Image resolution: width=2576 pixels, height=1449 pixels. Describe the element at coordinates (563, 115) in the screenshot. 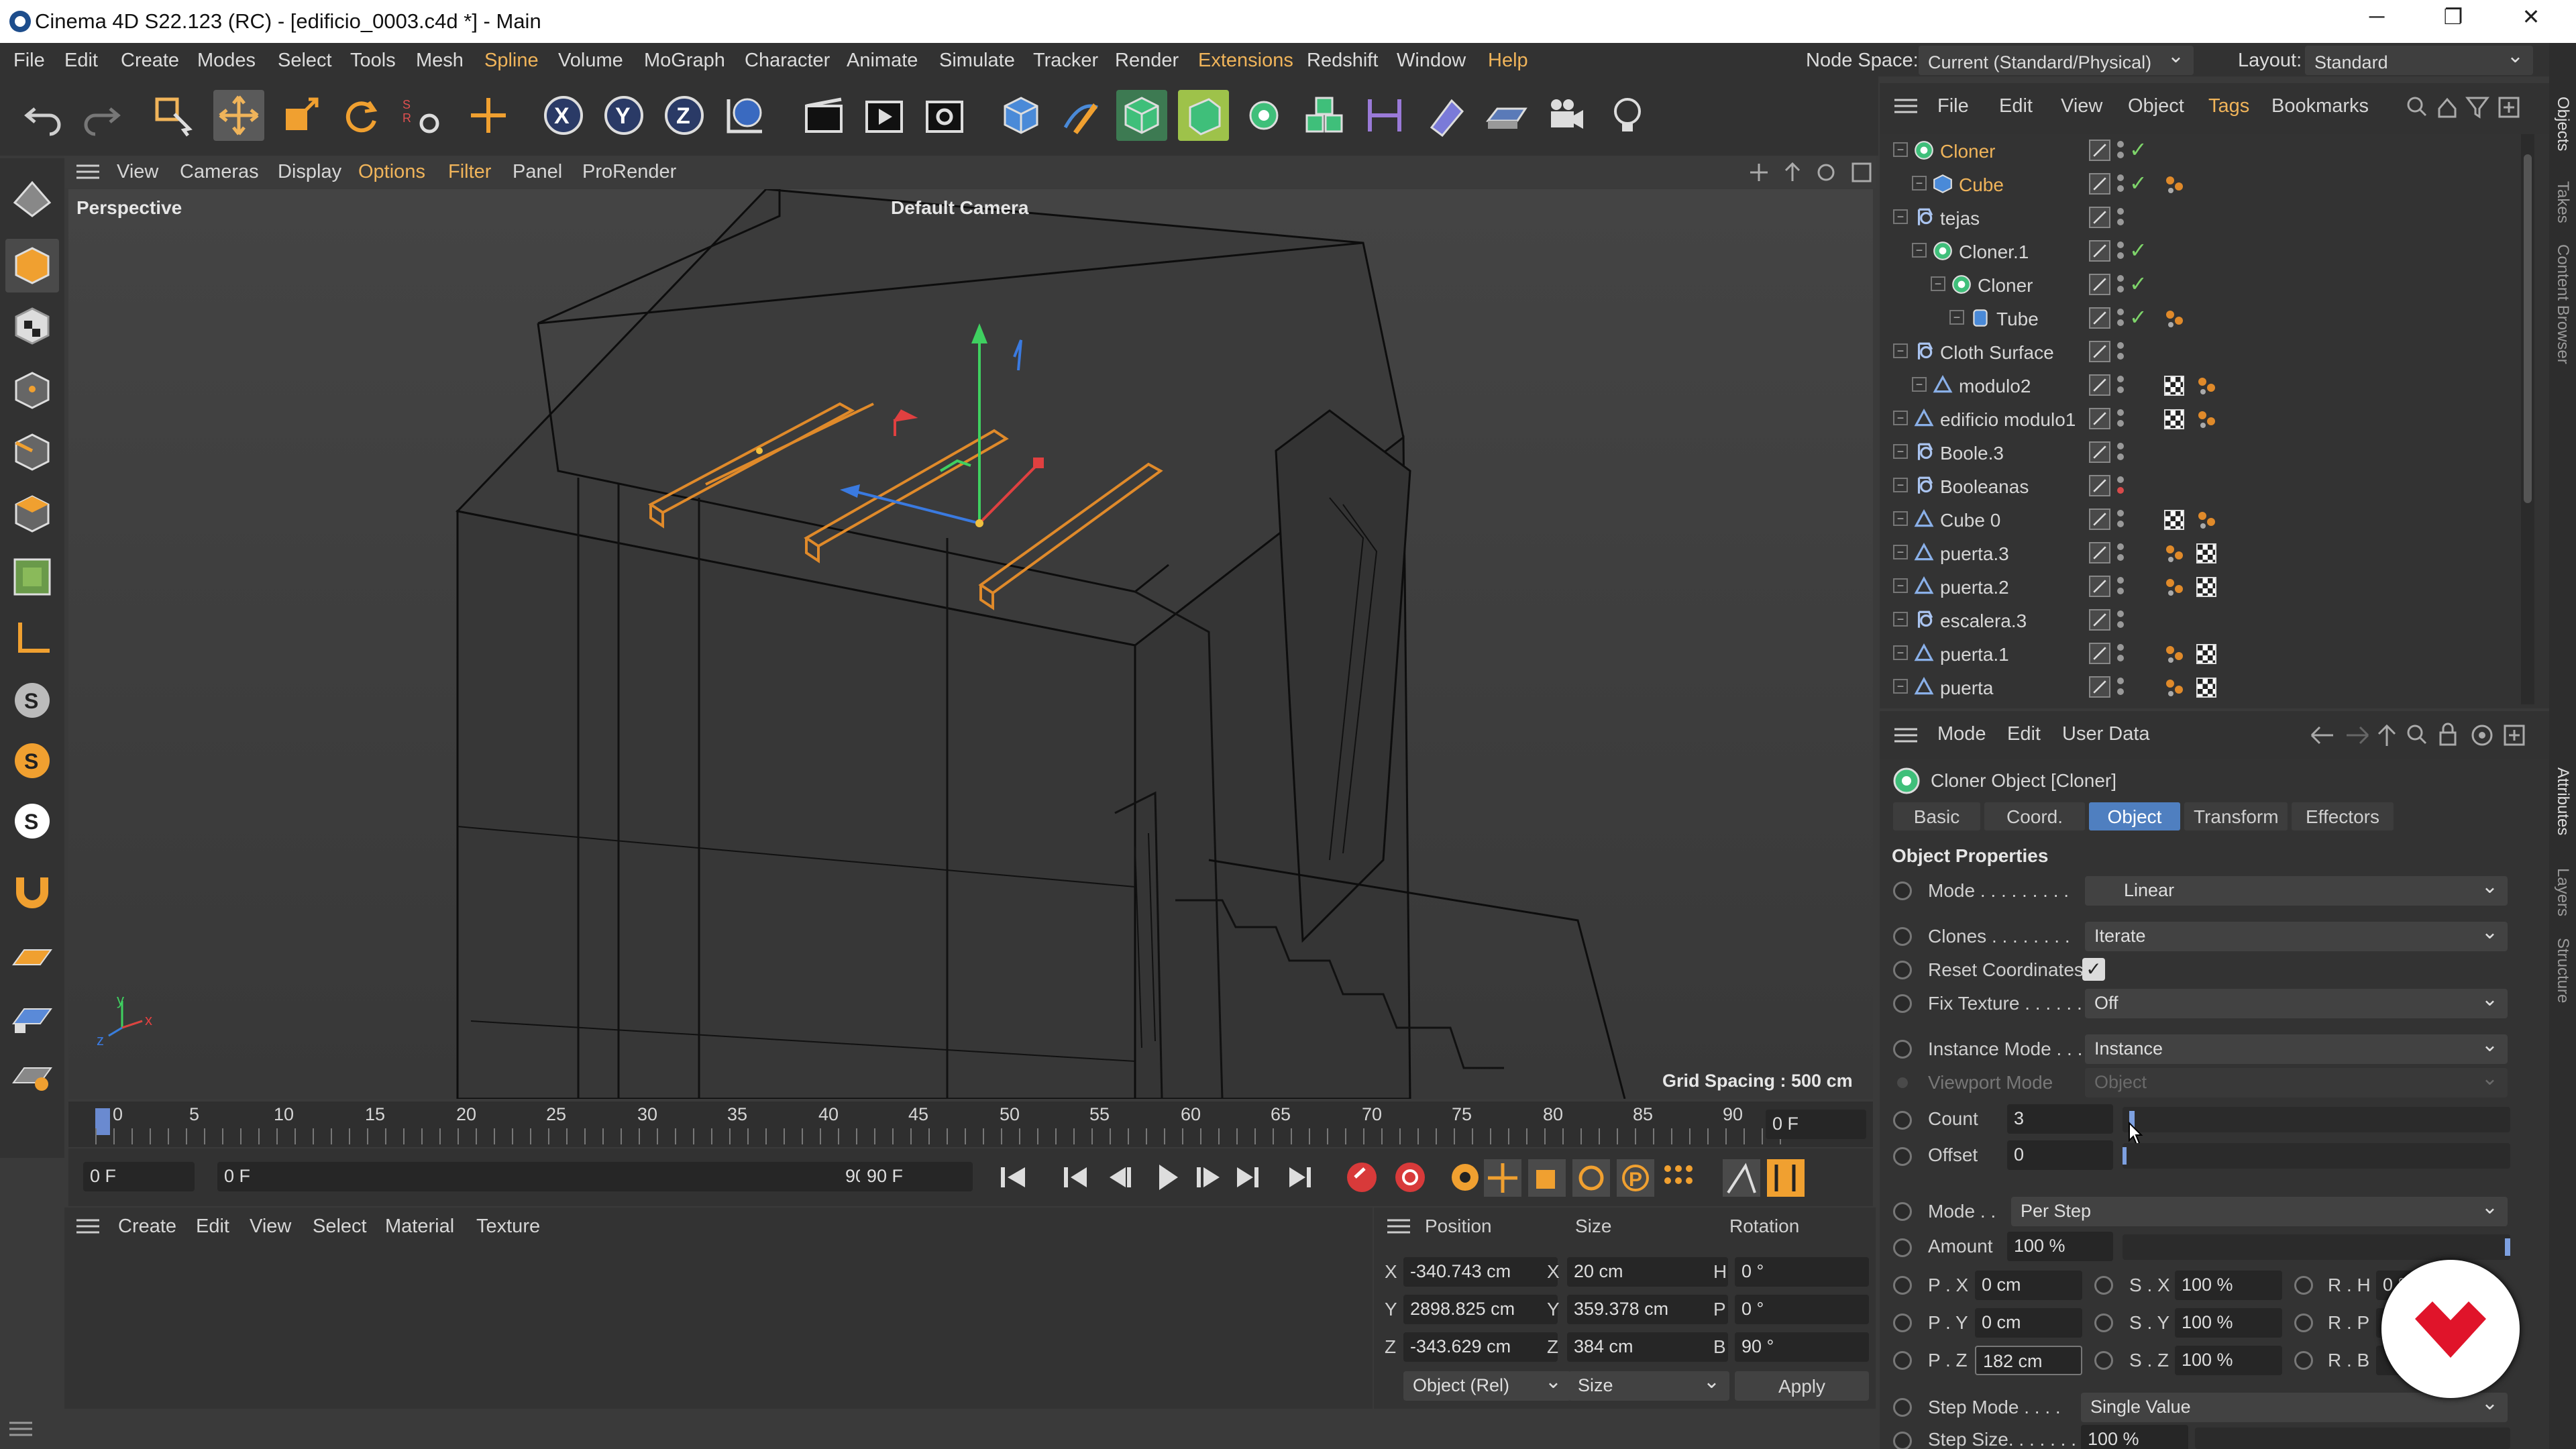

I see `lock-x-button: X` at that location.